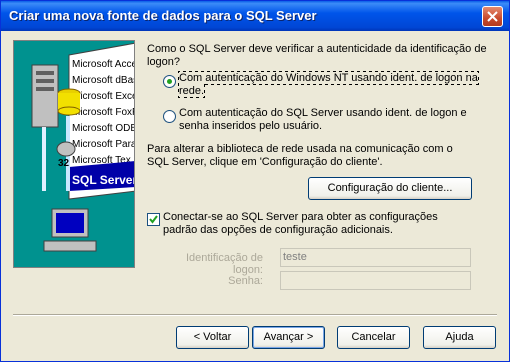  Describe the element at coordinates (103, 144) in the screenshot. I see `art-label: Microsoft Parad` at that location.